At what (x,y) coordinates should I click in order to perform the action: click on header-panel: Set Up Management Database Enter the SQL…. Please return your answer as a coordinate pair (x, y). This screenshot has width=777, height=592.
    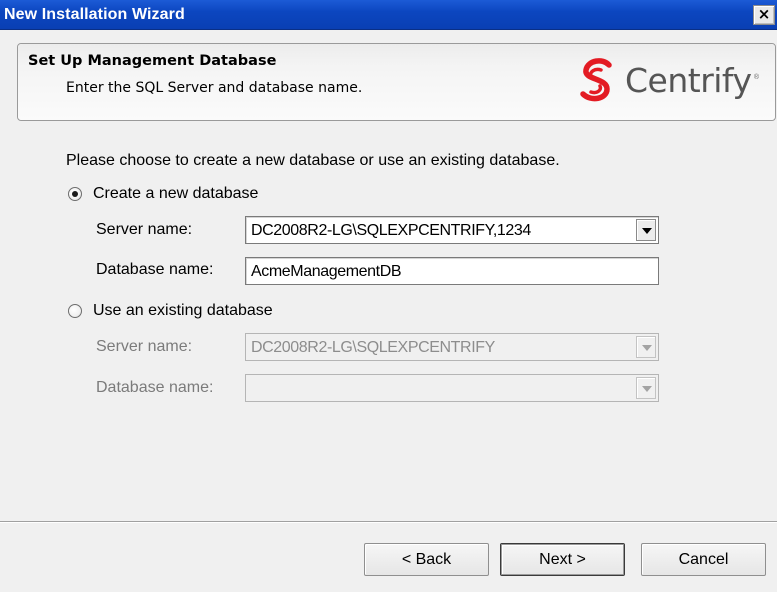
    Looking at the image, I should click on (396, 82).